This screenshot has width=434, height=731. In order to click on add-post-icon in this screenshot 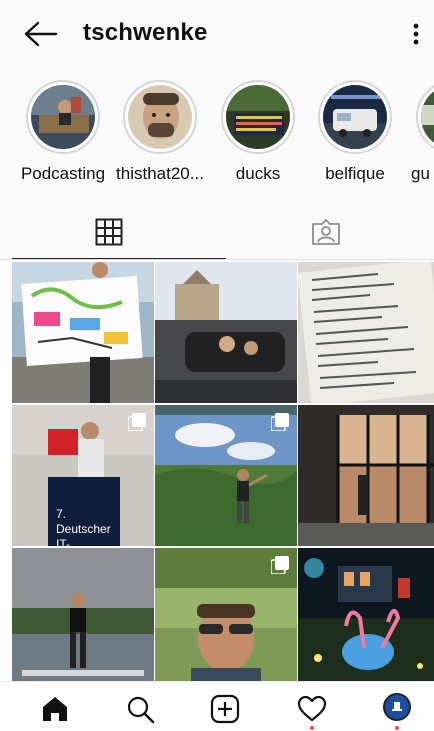, I will do `click(225, 709)`.